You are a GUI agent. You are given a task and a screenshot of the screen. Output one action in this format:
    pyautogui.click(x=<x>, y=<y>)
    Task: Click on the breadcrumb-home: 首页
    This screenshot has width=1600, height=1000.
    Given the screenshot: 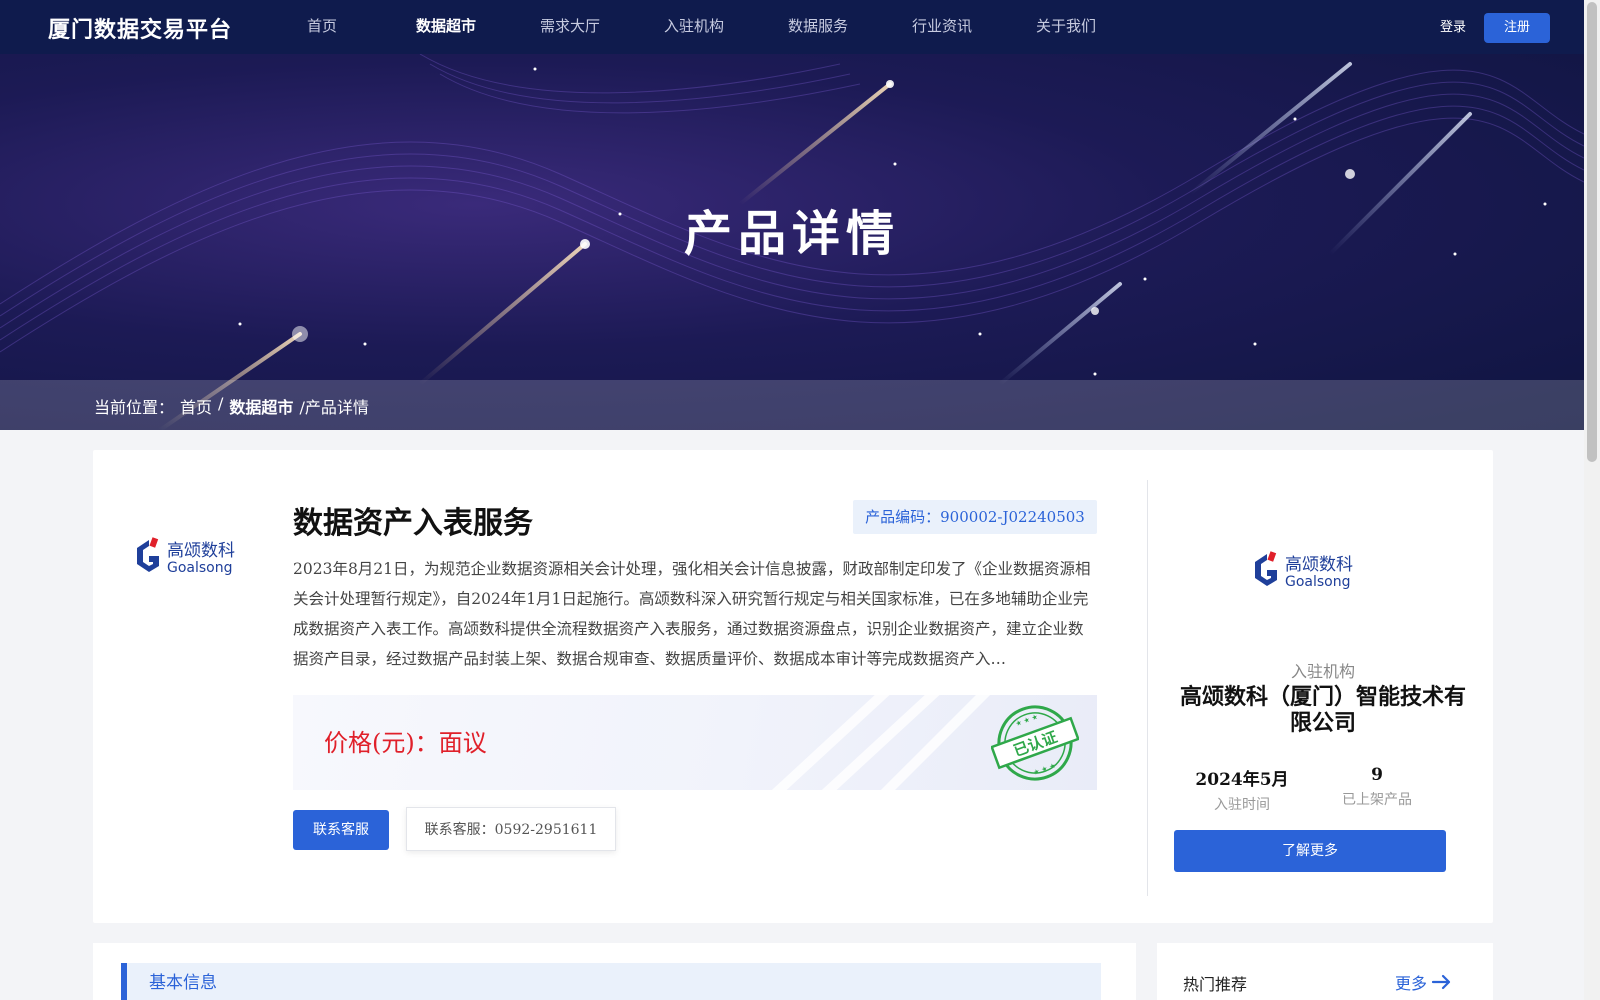 What is the action you would take?
    pyautogui.click(x=196, y=406)
    